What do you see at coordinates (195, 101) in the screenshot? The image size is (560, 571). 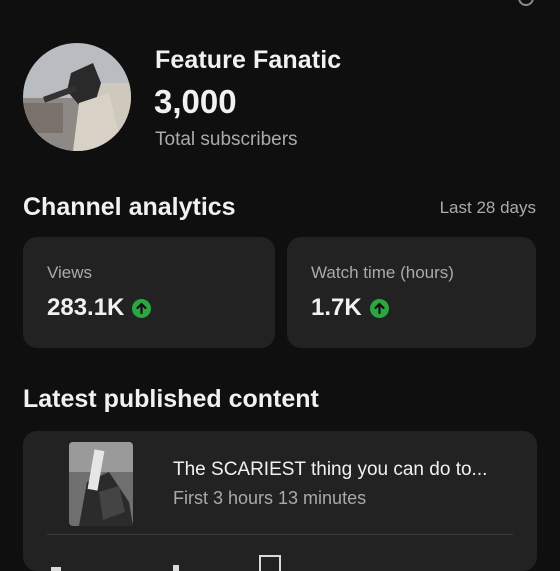 I see `subscriber-count: 3,000` at bounding box center [195, 101].